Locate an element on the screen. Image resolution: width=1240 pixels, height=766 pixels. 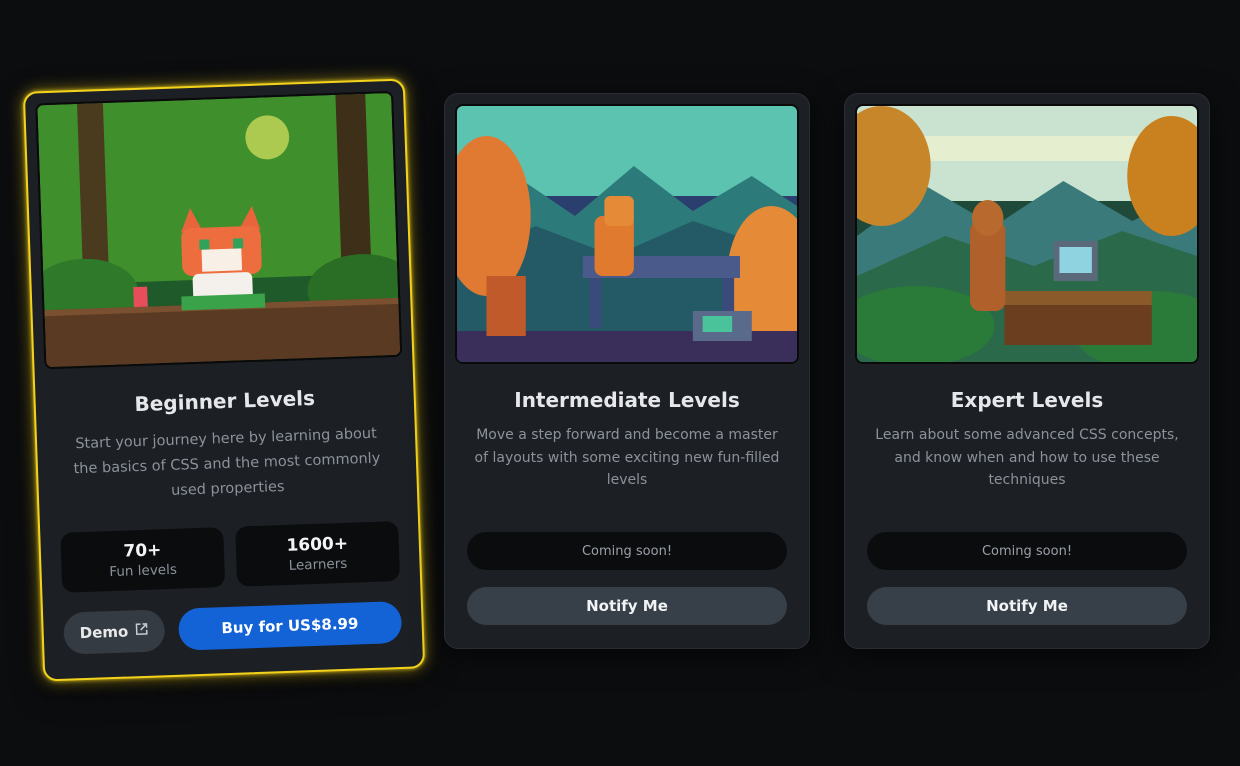
buy-button: Buy for US$8.99 is located at coordinates (290, 625).